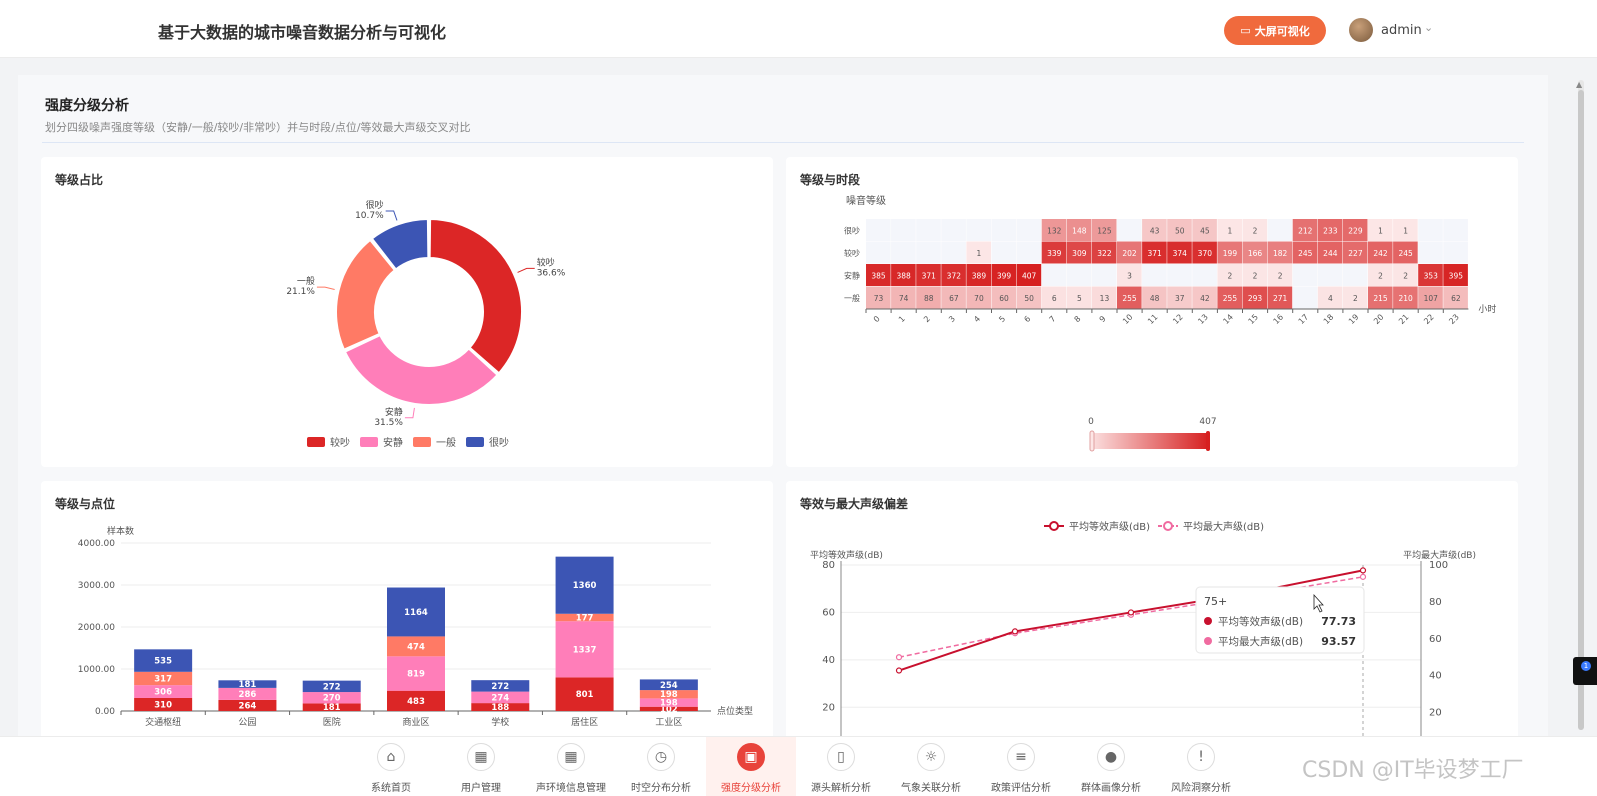 This screenshot has width=1597, height=796. I want to click on heatmap-cell-label: 399, so click(1004, 275).